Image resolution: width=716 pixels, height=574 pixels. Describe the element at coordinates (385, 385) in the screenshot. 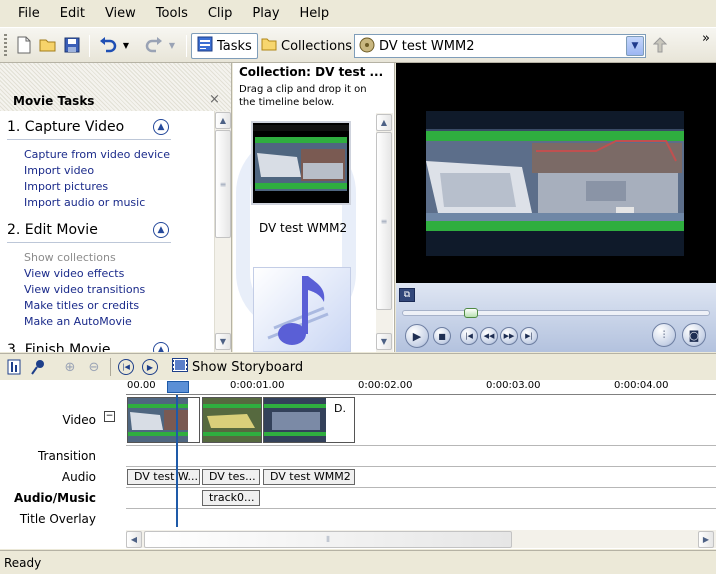

I see `ruler-tick-label: 0:00:02.00` at that location.